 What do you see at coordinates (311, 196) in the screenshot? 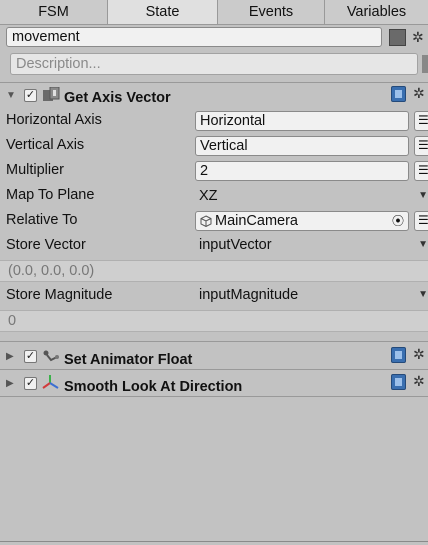
I see `map-to-plane-dropdown: XZ ▼` at bounding box center [311, 196].